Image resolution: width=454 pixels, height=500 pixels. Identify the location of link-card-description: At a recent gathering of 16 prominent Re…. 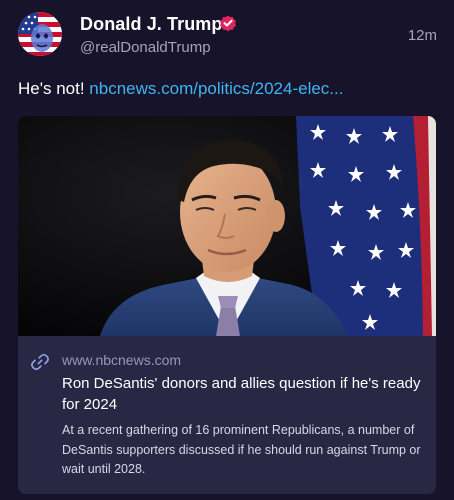
(241, 449).